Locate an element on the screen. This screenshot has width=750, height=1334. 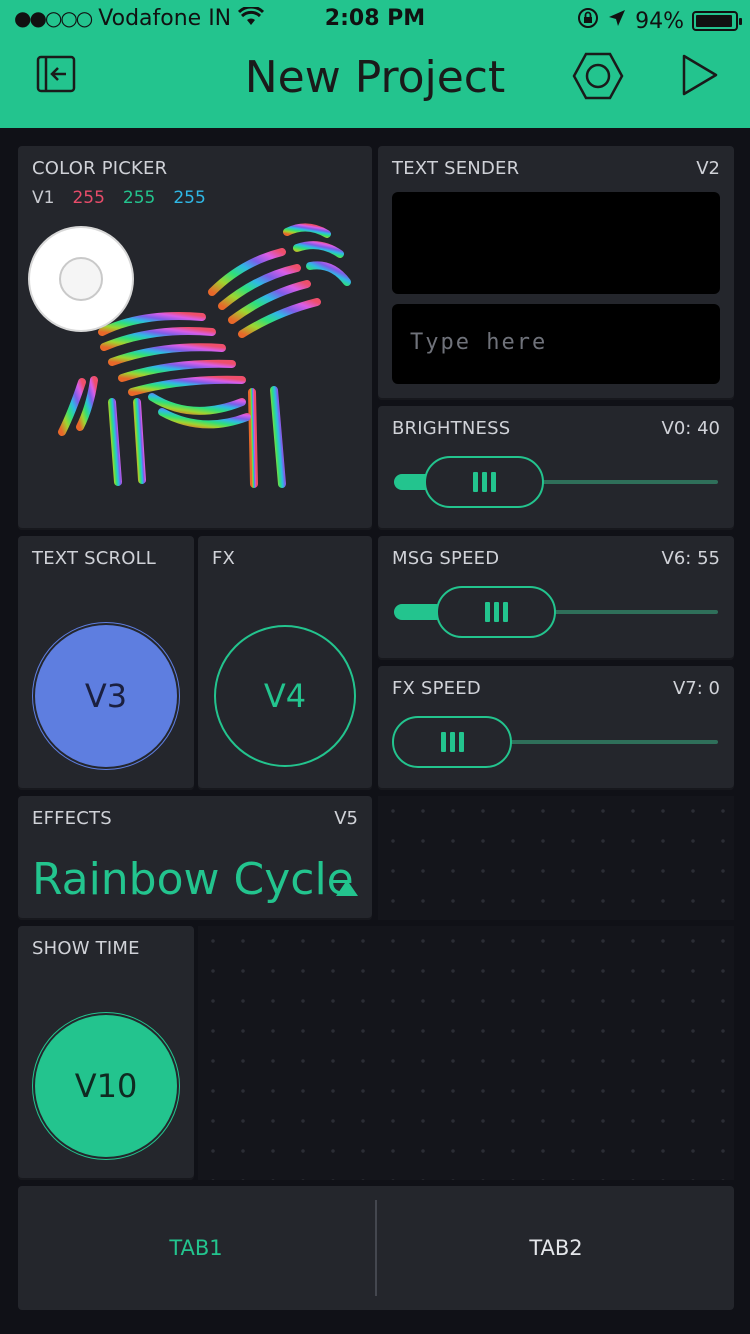
brightness-slider-widget: BRIGHTNESS V0: 40 is located at coordinates (556, 468).